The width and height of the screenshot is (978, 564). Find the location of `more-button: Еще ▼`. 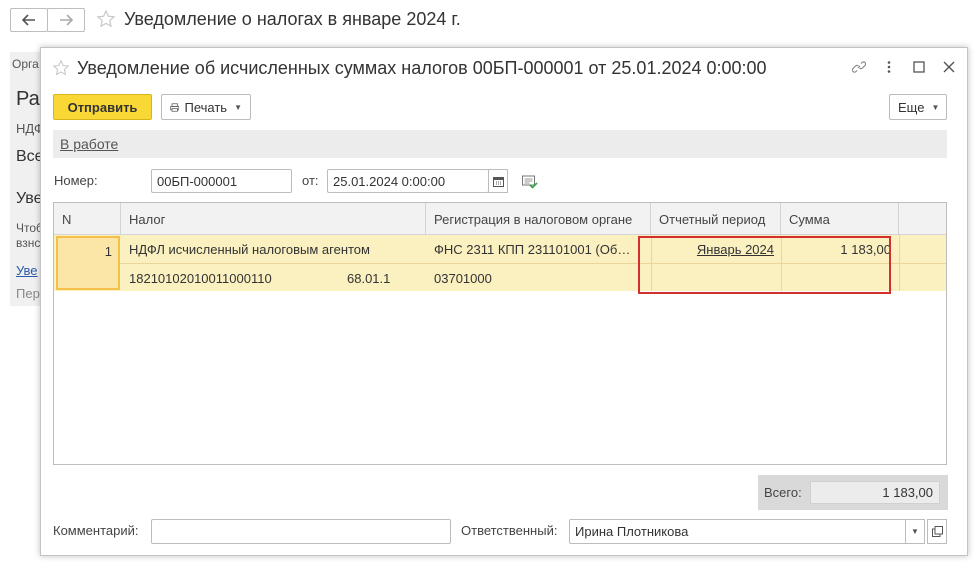

more-button: Еще ▼ is located at coordinates (918, 107).